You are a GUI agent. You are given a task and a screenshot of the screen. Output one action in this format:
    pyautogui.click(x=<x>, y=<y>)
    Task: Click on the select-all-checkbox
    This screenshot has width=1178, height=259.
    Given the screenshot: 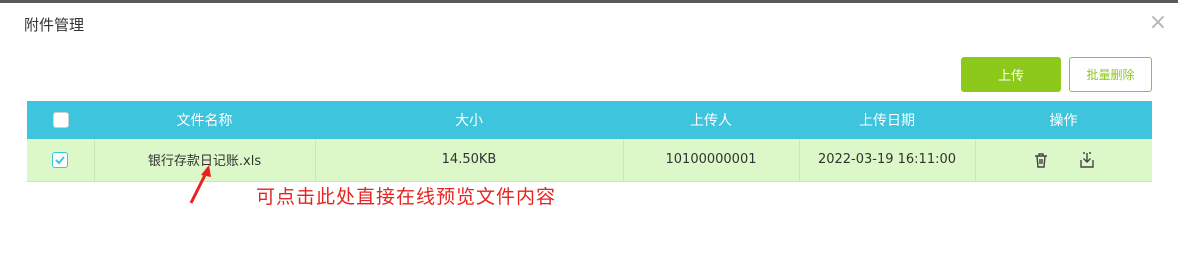 What is the action you would take?
    pyautogui.click(x=60, y=120)
    